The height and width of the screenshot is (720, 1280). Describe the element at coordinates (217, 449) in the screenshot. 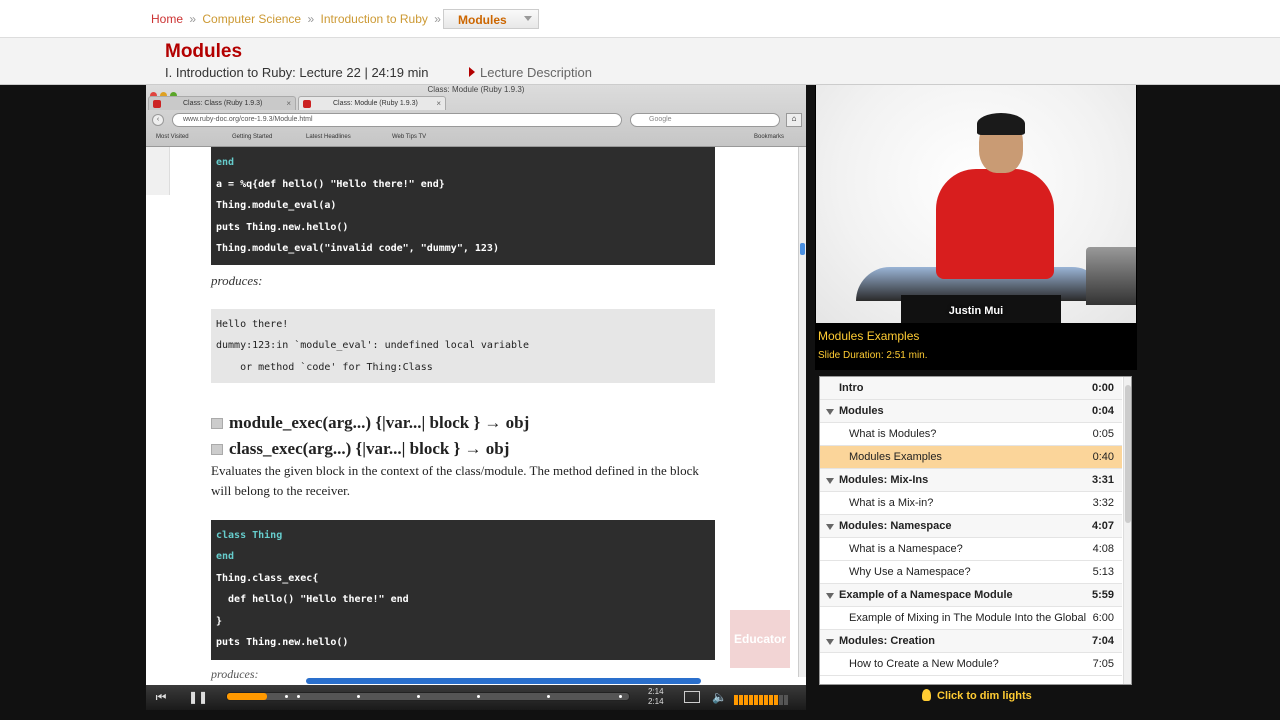

I see `method-icon` at that location.